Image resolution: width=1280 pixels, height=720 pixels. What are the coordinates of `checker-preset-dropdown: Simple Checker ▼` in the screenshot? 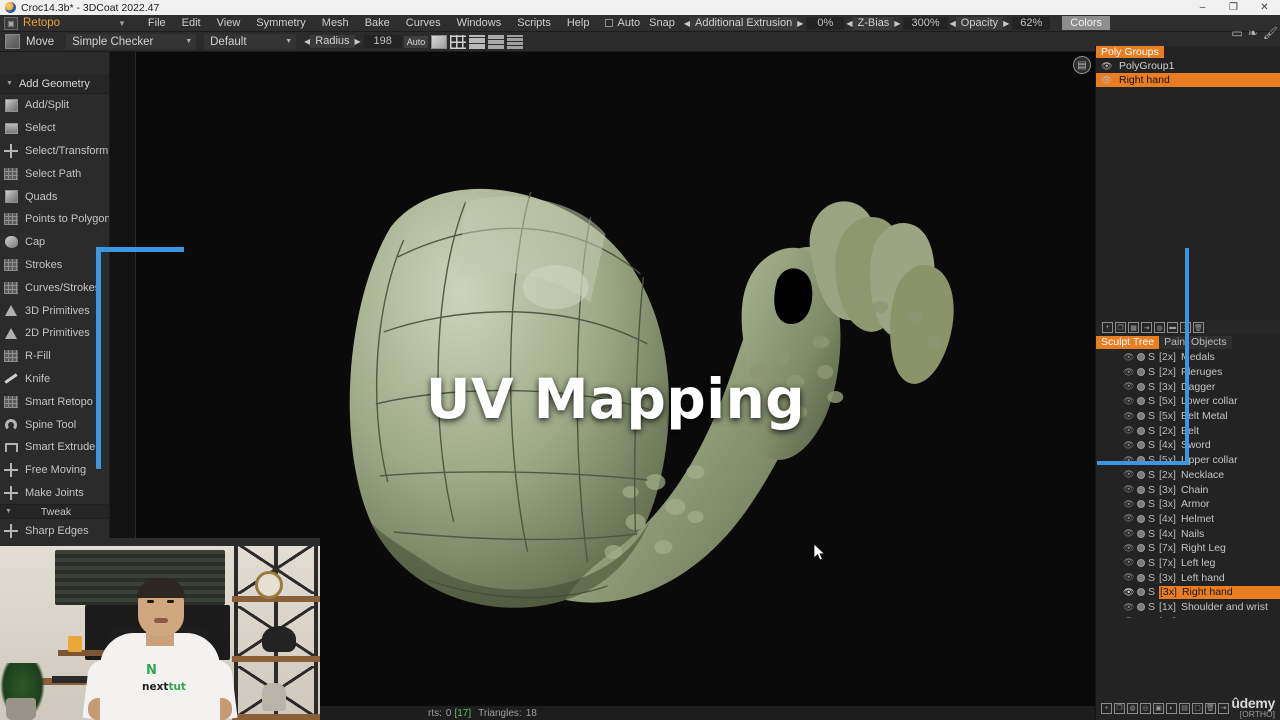 It's located at (131, 41).